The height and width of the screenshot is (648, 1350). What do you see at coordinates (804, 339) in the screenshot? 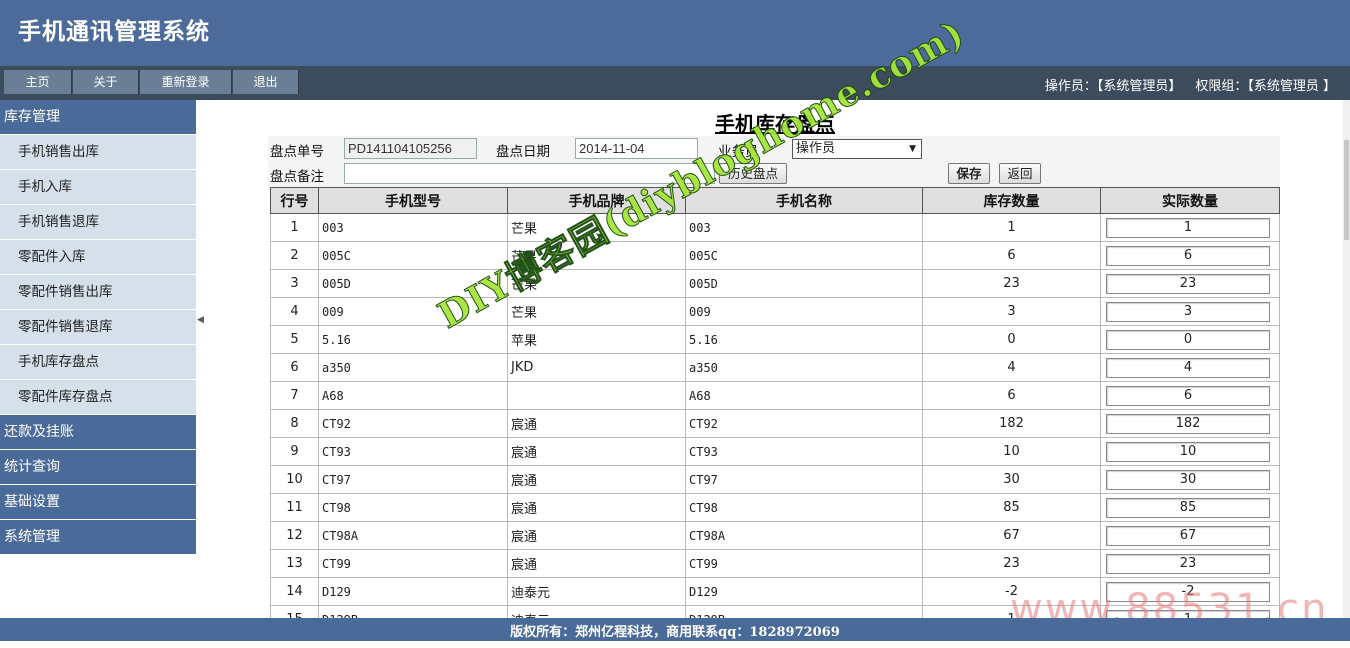
I see `name-cell: 5.16` at bounding box center [804, 339].